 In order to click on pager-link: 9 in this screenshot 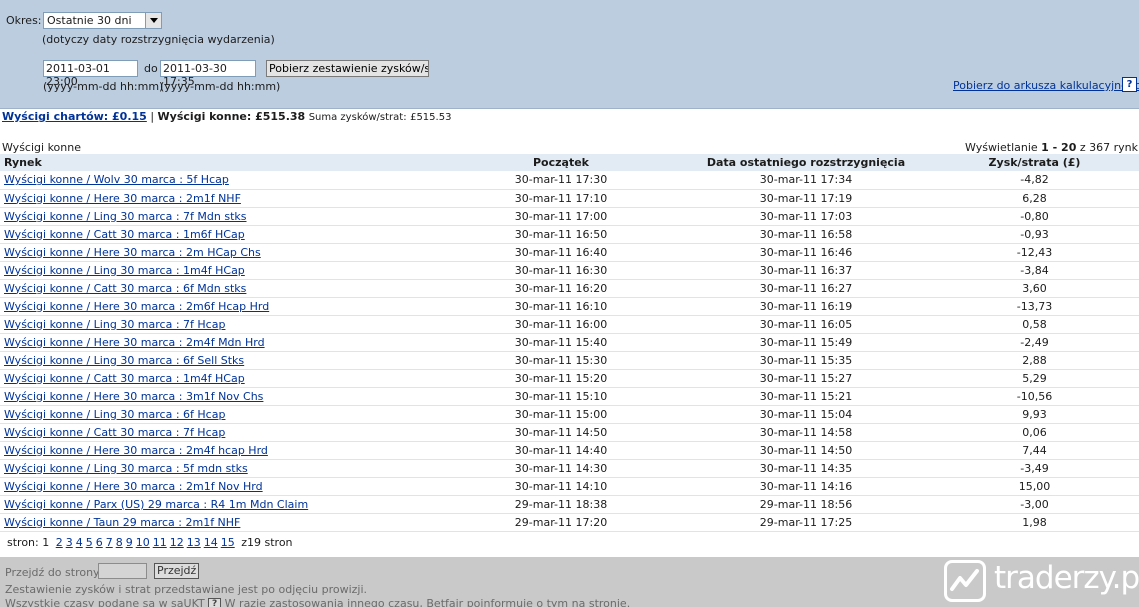, I will do `click(129, 542)`.